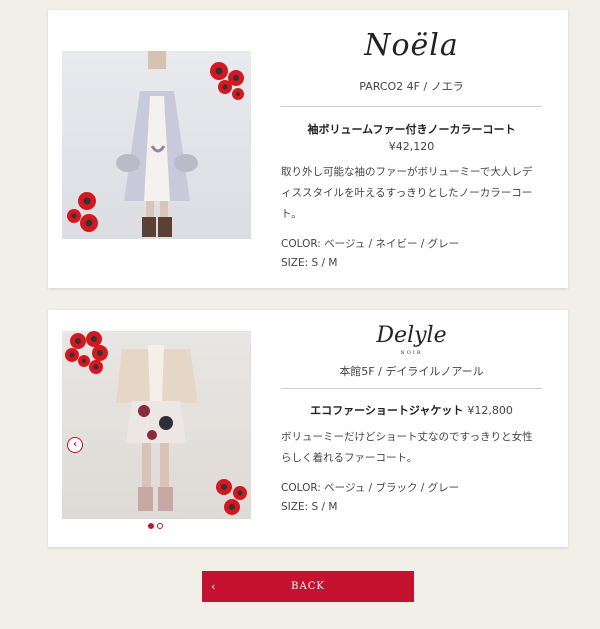 Image resolution: width=600 pixels, height=629 pixels. What do you see at coordinates (370, 488) in the screenshot?
I see `color-options: COLOR: ベージュ / ブラック / グレー` at bounding box center [370, 488].